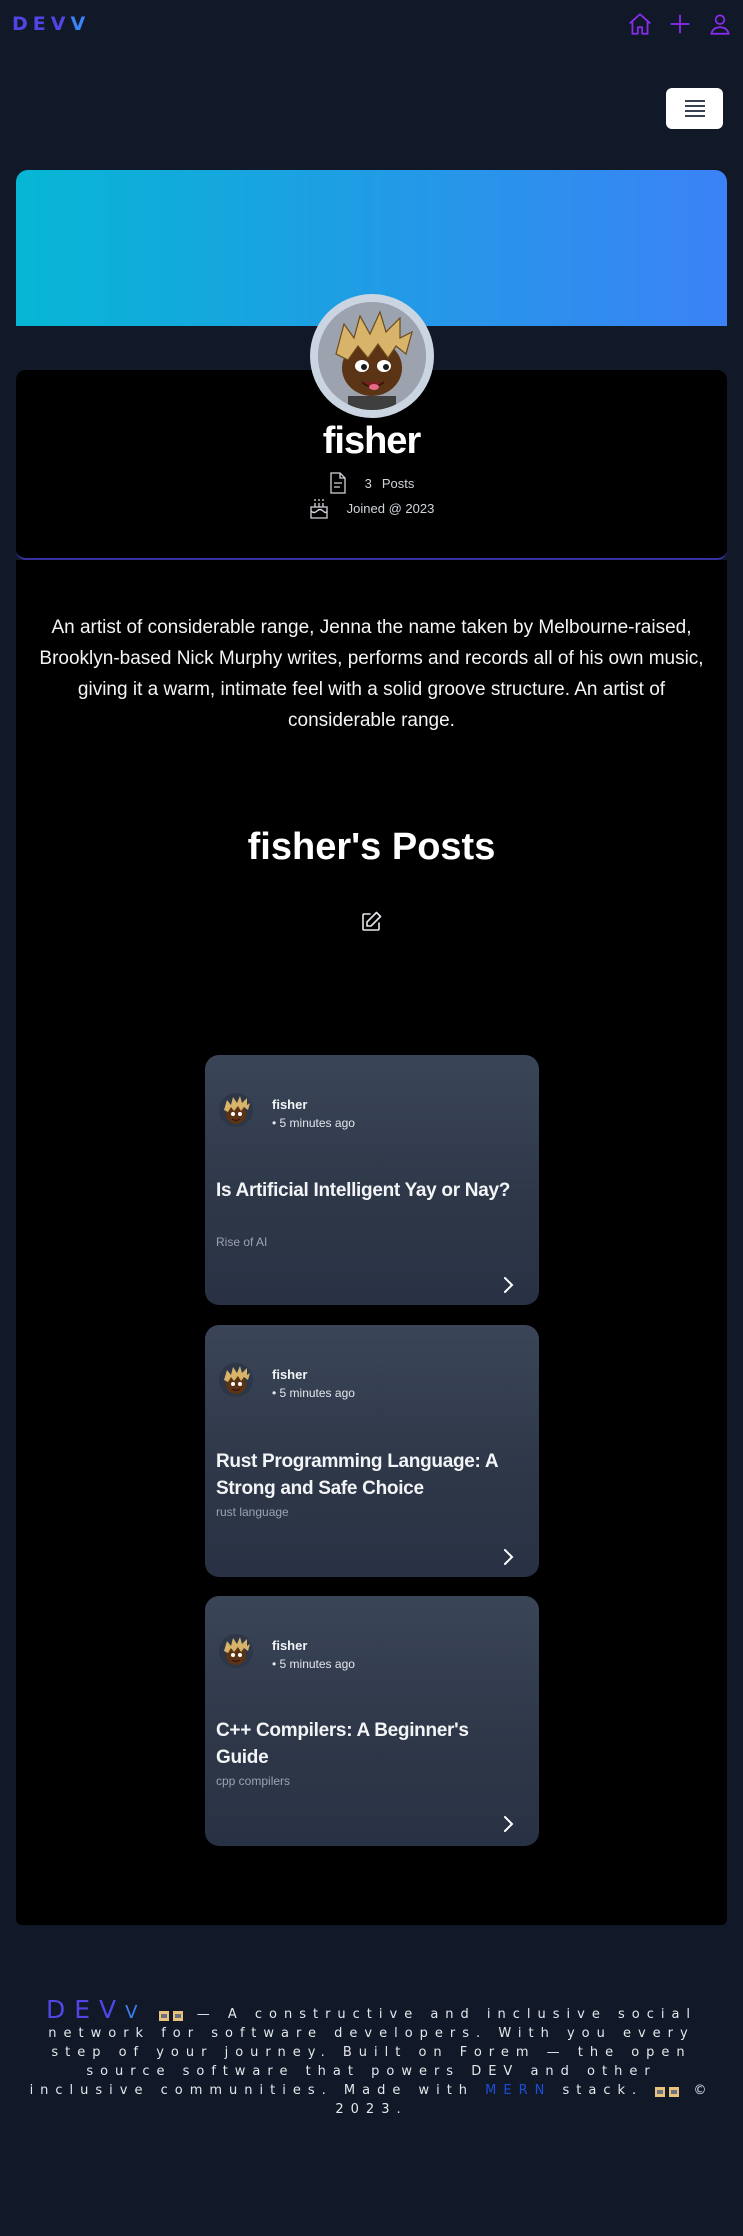  Describe the element at coordinates (720, 24) in the screenshot. I see `user-icon` at that location.